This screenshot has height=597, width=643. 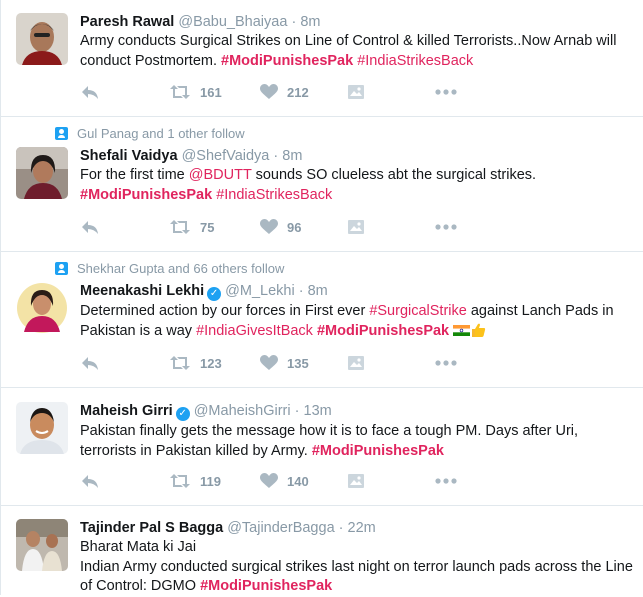 What do you see at coordinates (211, 363) in the screenshot?
I see `retweet-count: 123` at bounding box center [211, 363].